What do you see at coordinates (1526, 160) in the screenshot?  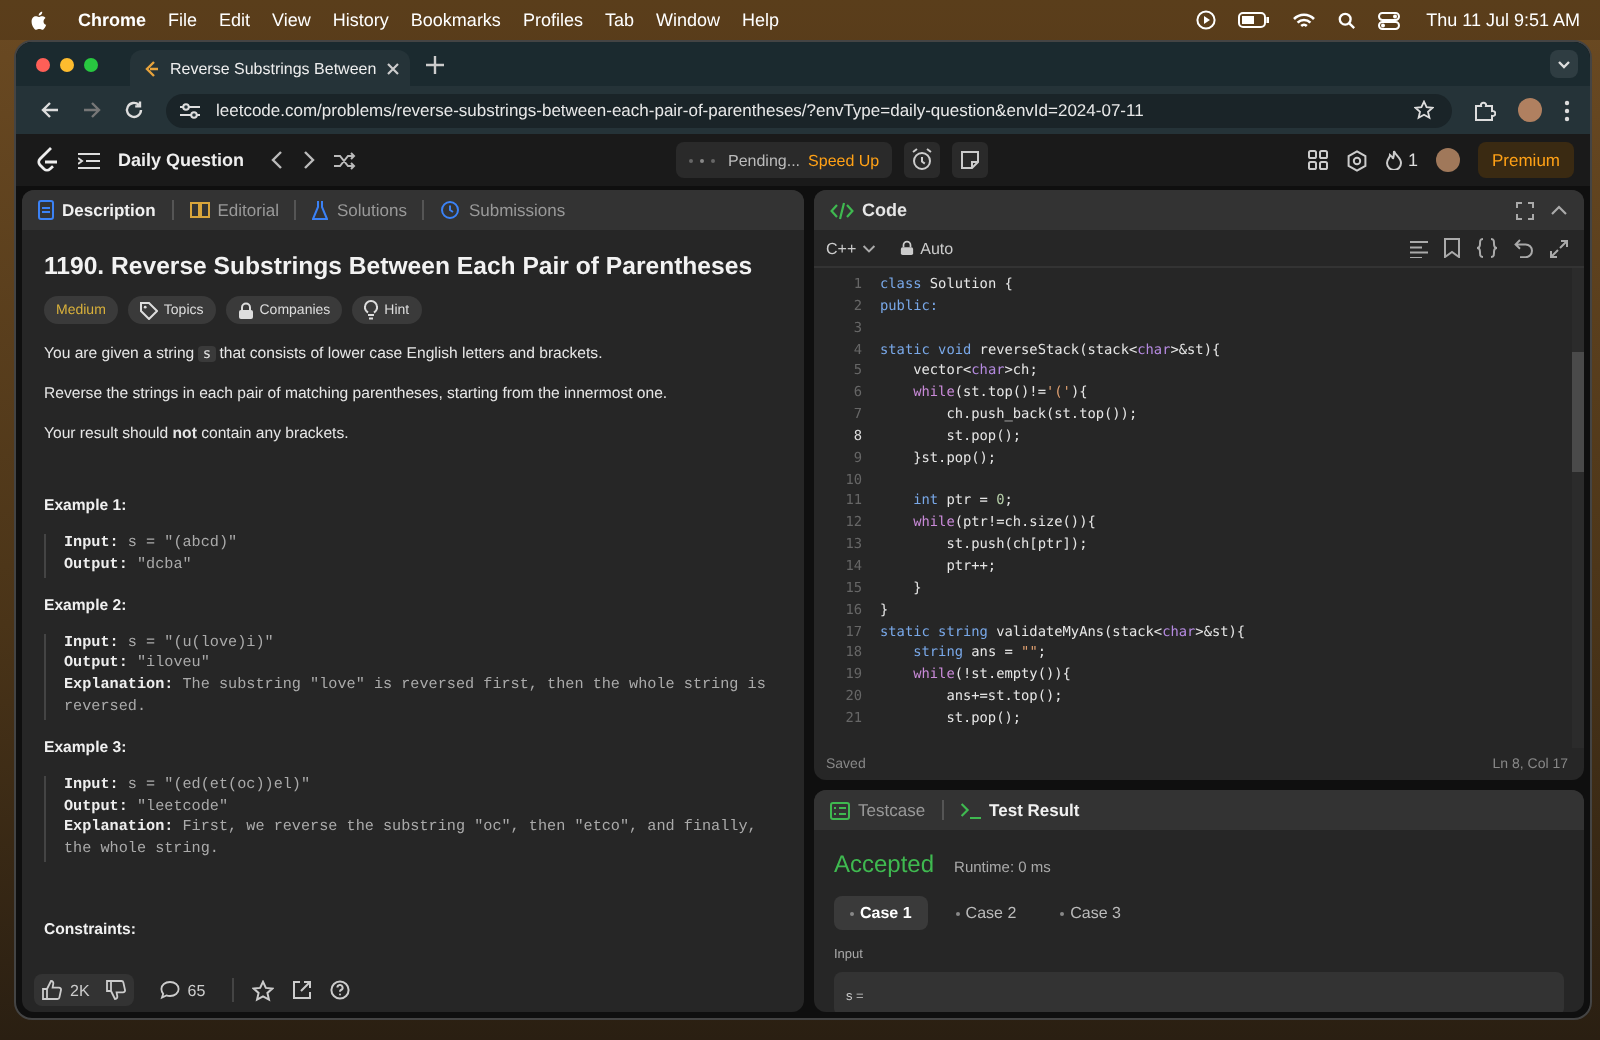 I see `premium-button: Premium` at bounding box center [1526, 160].